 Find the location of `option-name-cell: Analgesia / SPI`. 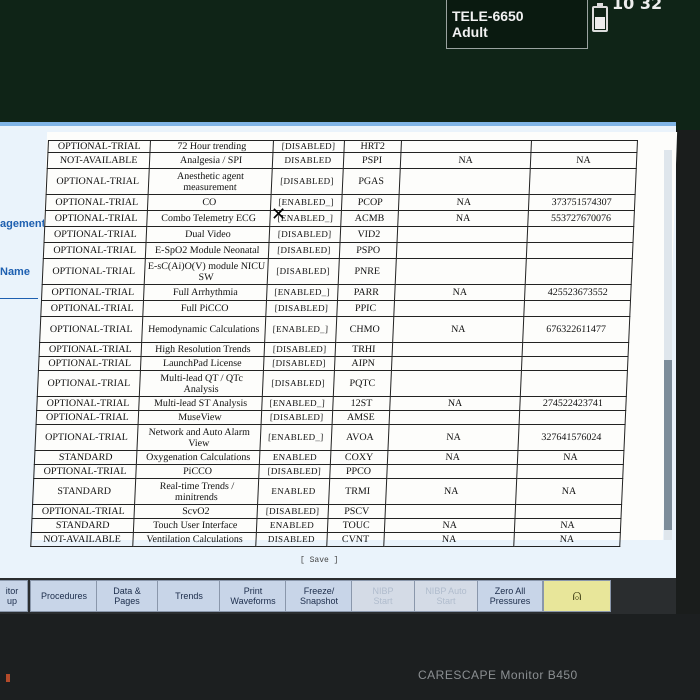

option-name-cell: Analgesia / SPI is located at coordinates (211, 160).